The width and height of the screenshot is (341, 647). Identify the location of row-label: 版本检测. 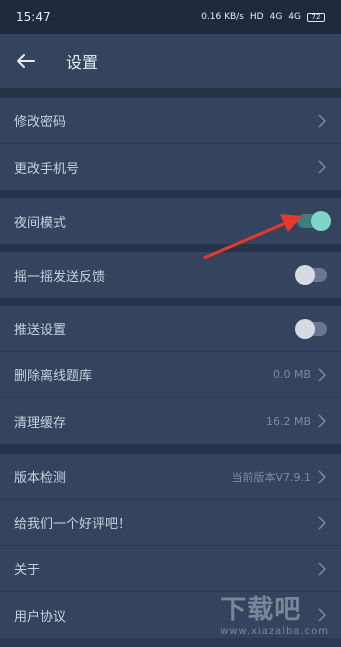
(40, 478).